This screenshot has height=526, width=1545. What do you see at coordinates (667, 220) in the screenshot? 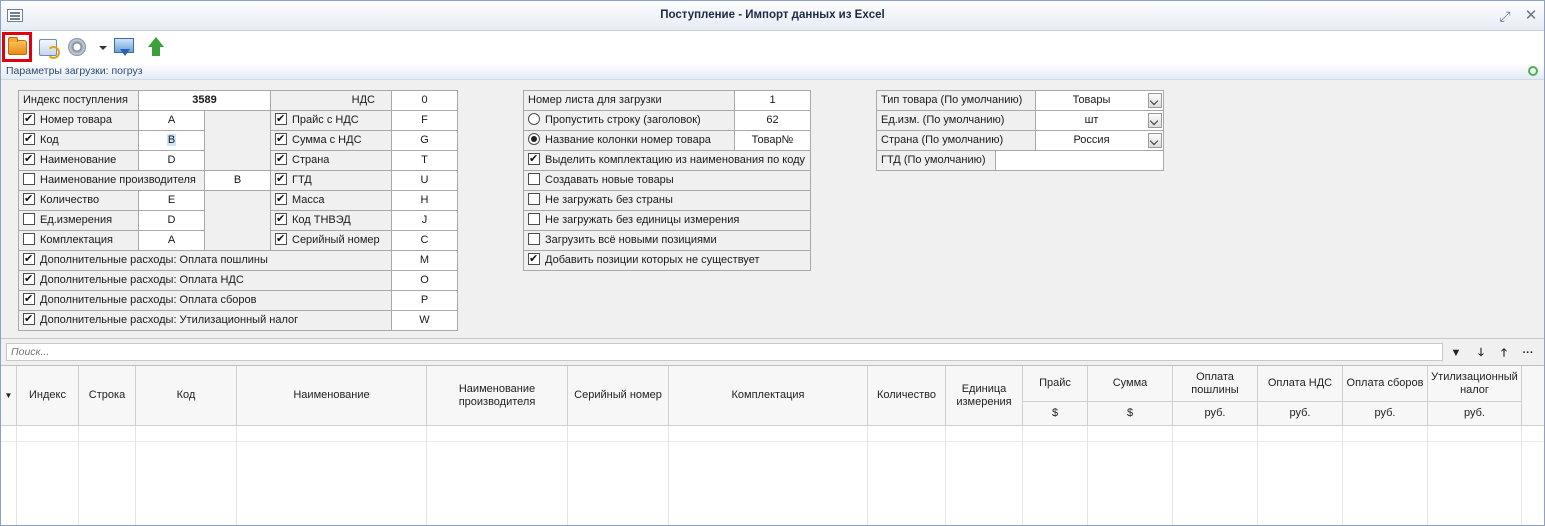
I see `option-3: Не загружать без единицы измерения` at bounding box center [667, 220].